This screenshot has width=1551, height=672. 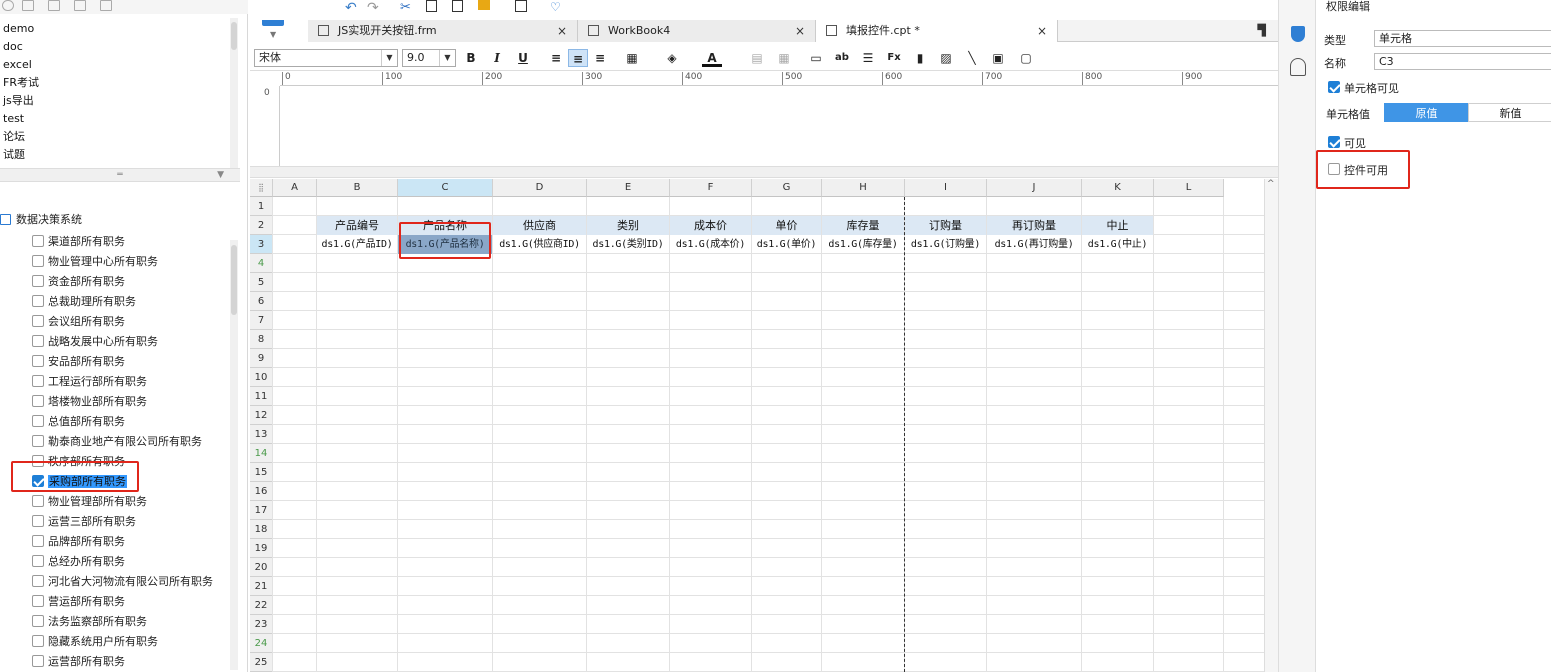 What do you see at coordinates (710, 225) in the screenshot?
I see `header-cell: 成本价` at bounding box center [710, 225].